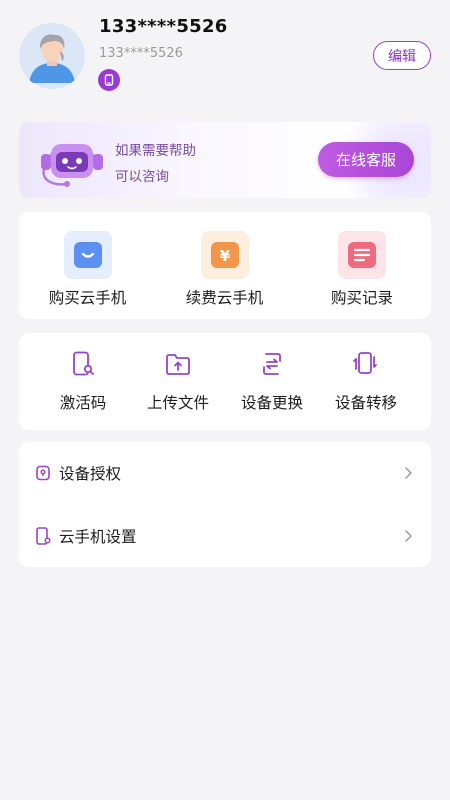  Describe the element at coordinates (72, 165) in the screenshot. I see `robot-assistant-icon` at that location.